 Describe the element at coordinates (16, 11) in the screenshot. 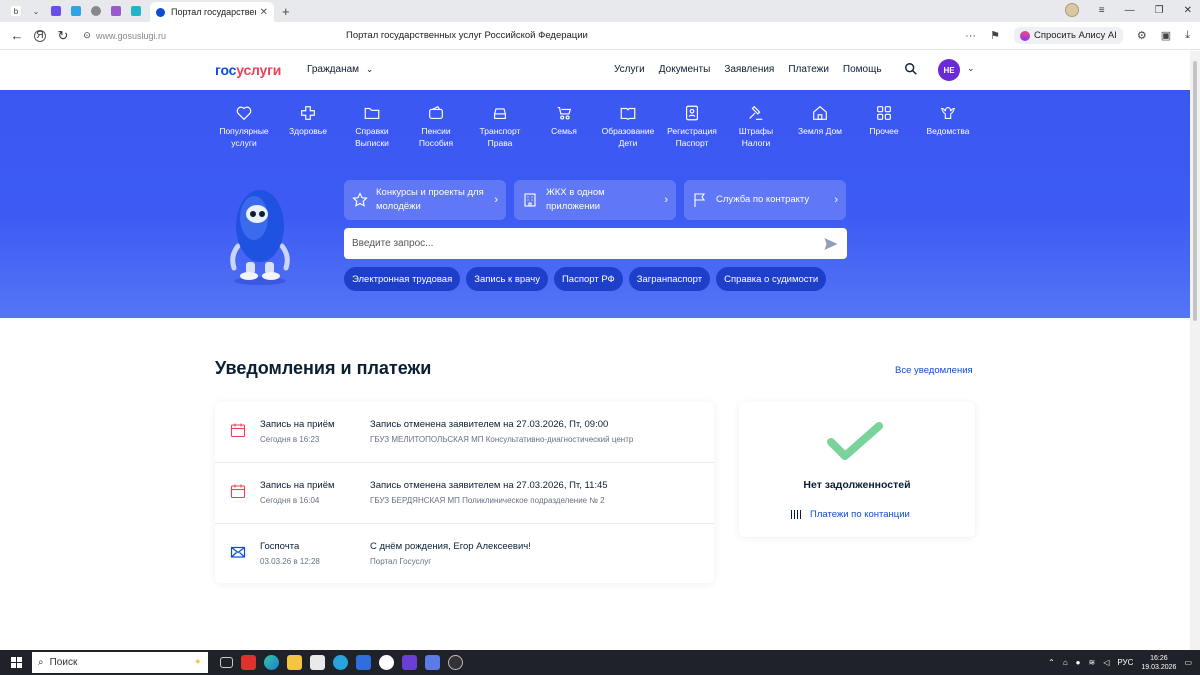

I see `tab-icon-b: b` at that location.